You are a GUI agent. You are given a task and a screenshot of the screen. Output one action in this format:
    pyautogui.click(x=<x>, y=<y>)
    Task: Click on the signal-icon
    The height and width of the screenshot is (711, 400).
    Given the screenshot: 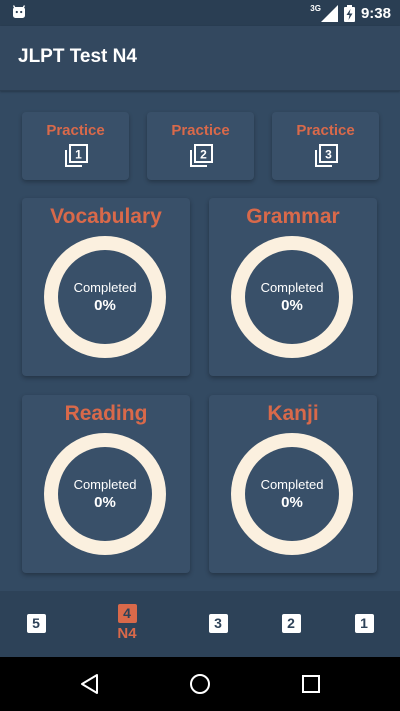 What is the action you would take?
    pyautogui.click(x=329, y=13)
    